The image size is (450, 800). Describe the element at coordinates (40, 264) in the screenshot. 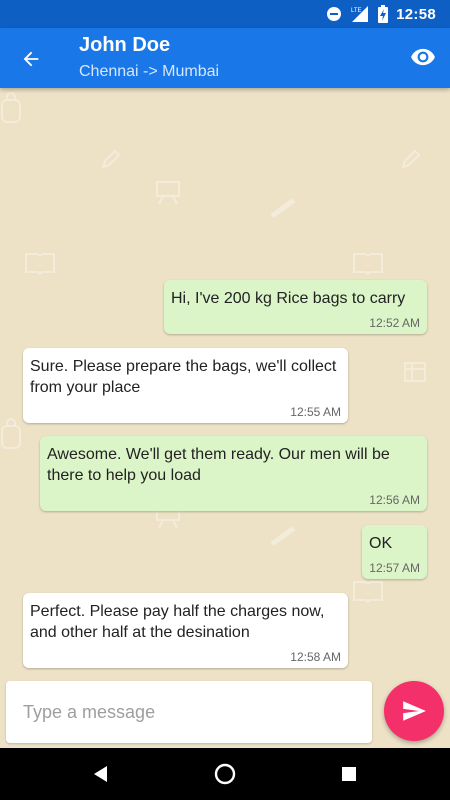

I see `book-doodle-icon` at that location.